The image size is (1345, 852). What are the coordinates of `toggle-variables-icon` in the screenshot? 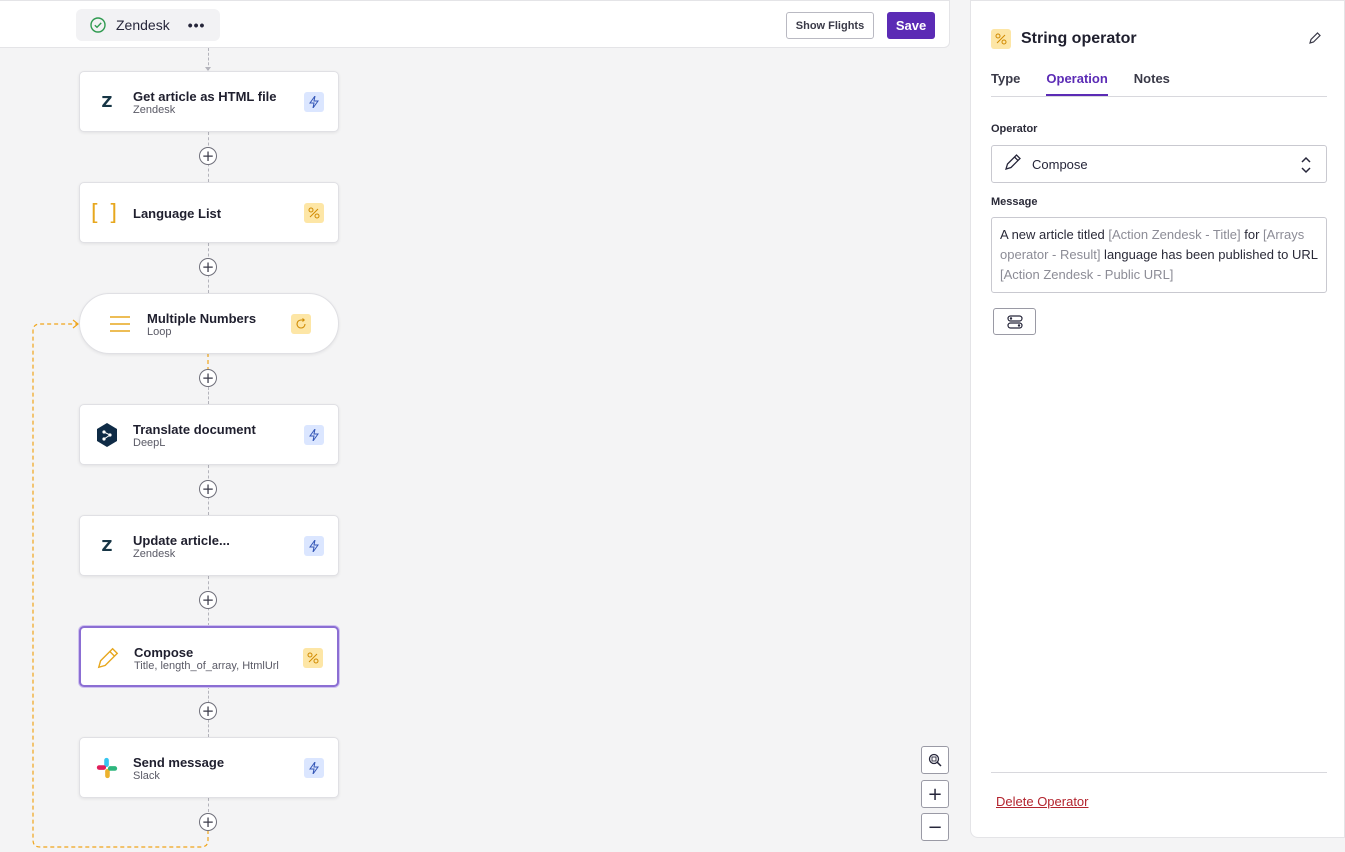 It's located at (1014, 321).